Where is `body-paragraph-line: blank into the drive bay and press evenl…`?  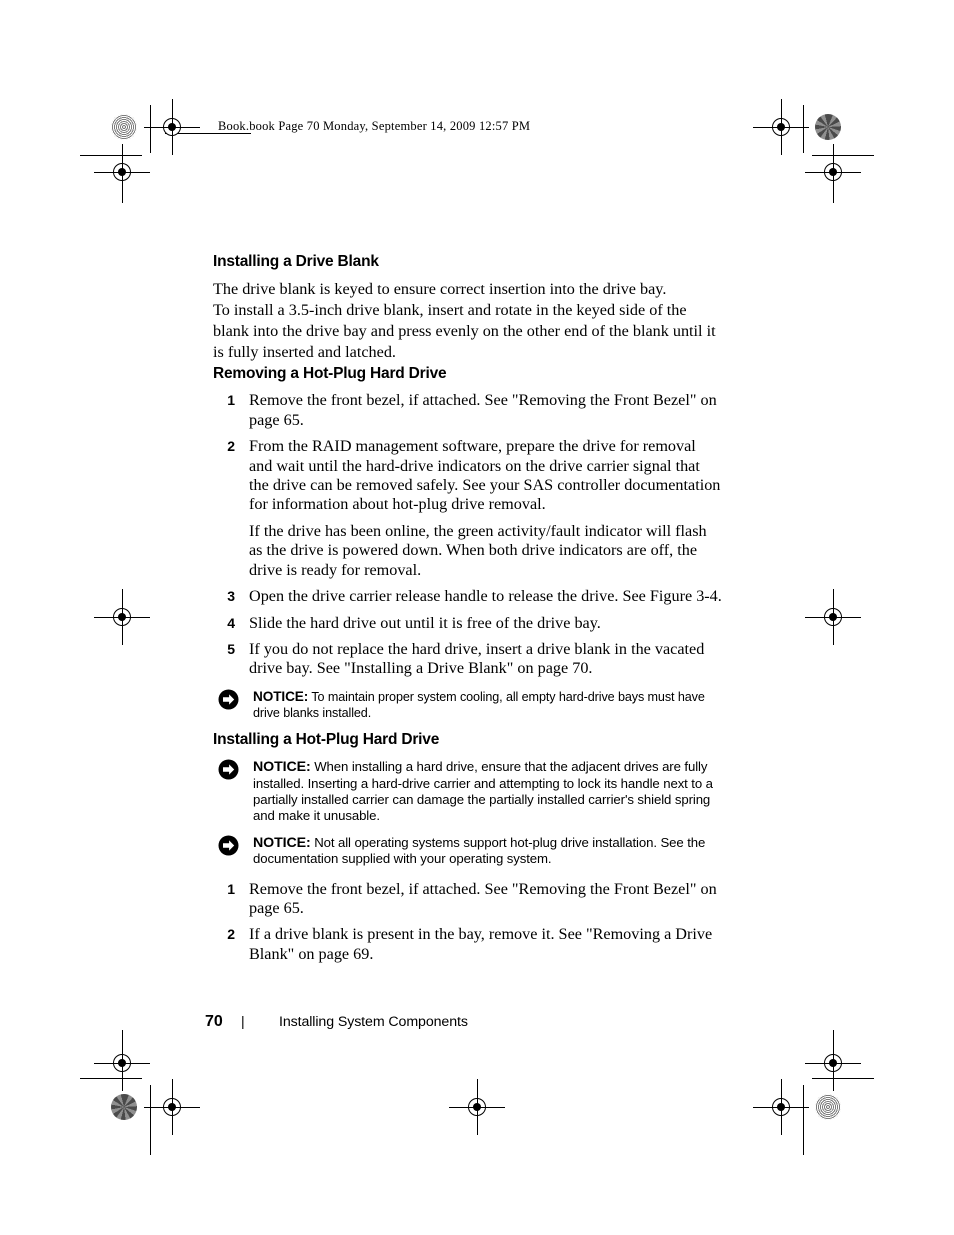 body-paragraph-line: blank into the drive bay and press evenl… is located at coordinates (464, 331).